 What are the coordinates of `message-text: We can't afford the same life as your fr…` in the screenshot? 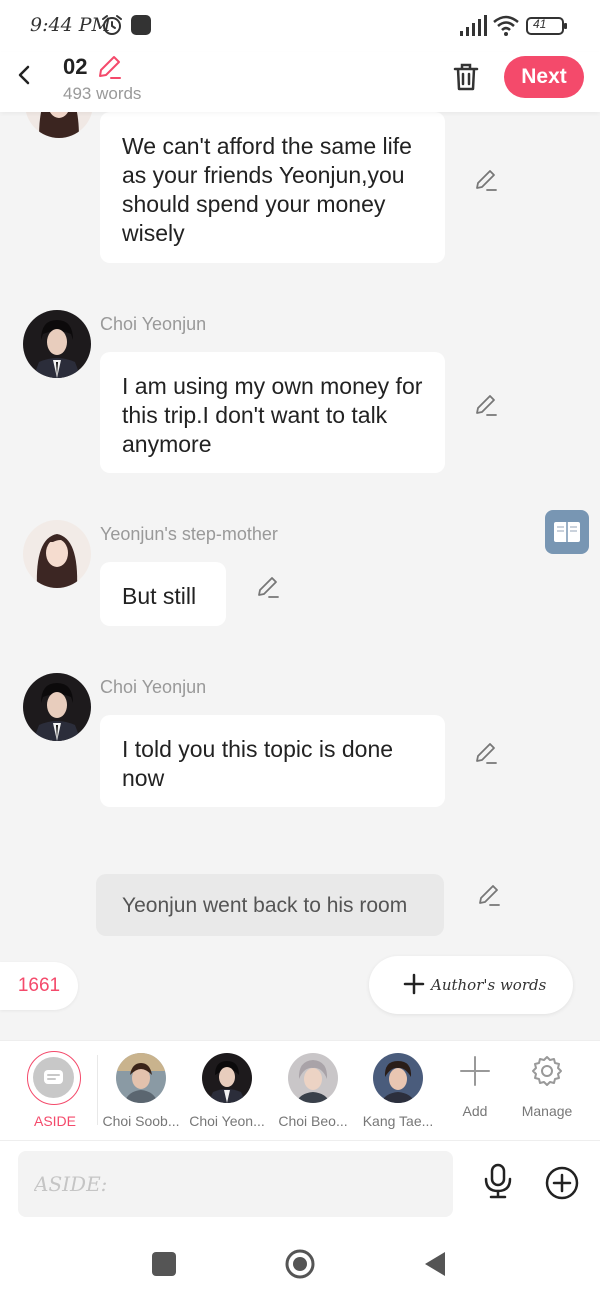 It's located at (267, 189).